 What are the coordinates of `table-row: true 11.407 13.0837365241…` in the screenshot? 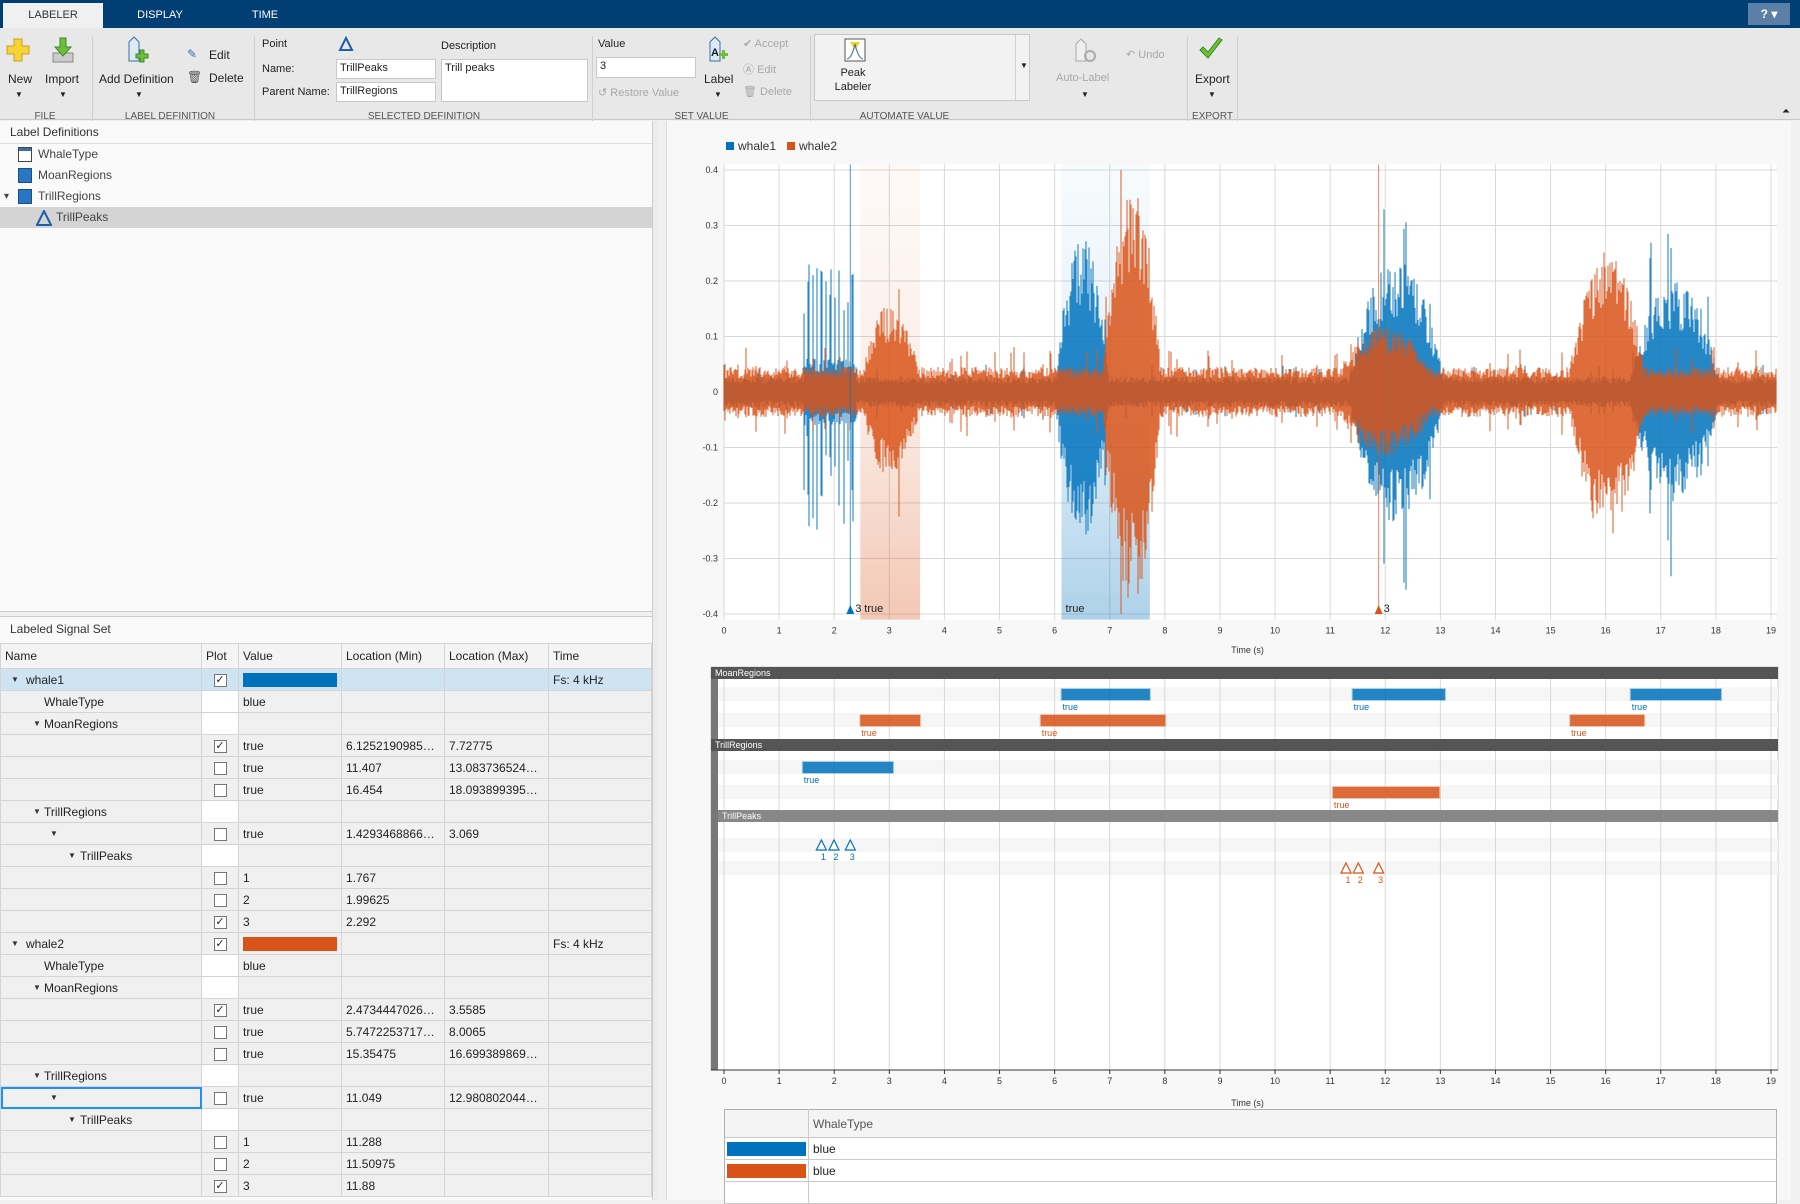 It's located at (326, 767).